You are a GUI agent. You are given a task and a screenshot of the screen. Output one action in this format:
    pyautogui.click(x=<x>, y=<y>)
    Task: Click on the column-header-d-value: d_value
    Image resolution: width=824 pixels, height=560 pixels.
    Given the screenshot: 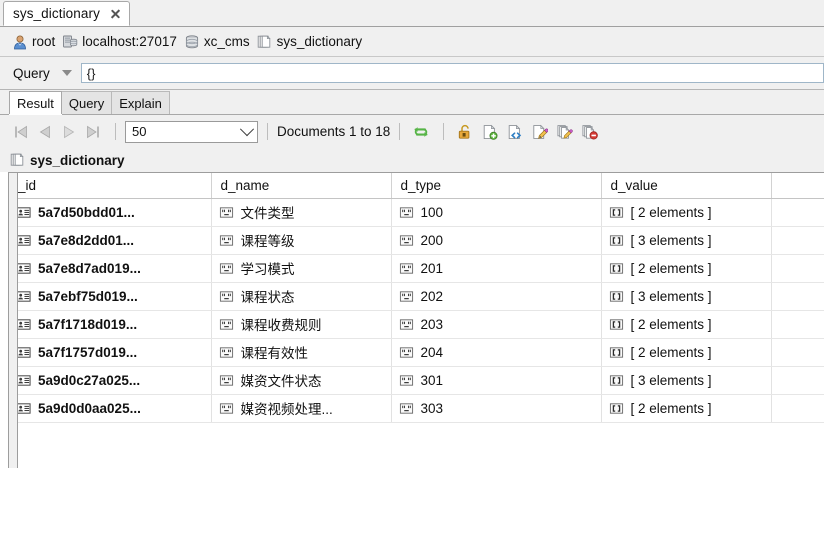 What is the action you would take?
    pyautogui.click(x=686, y=186)
    